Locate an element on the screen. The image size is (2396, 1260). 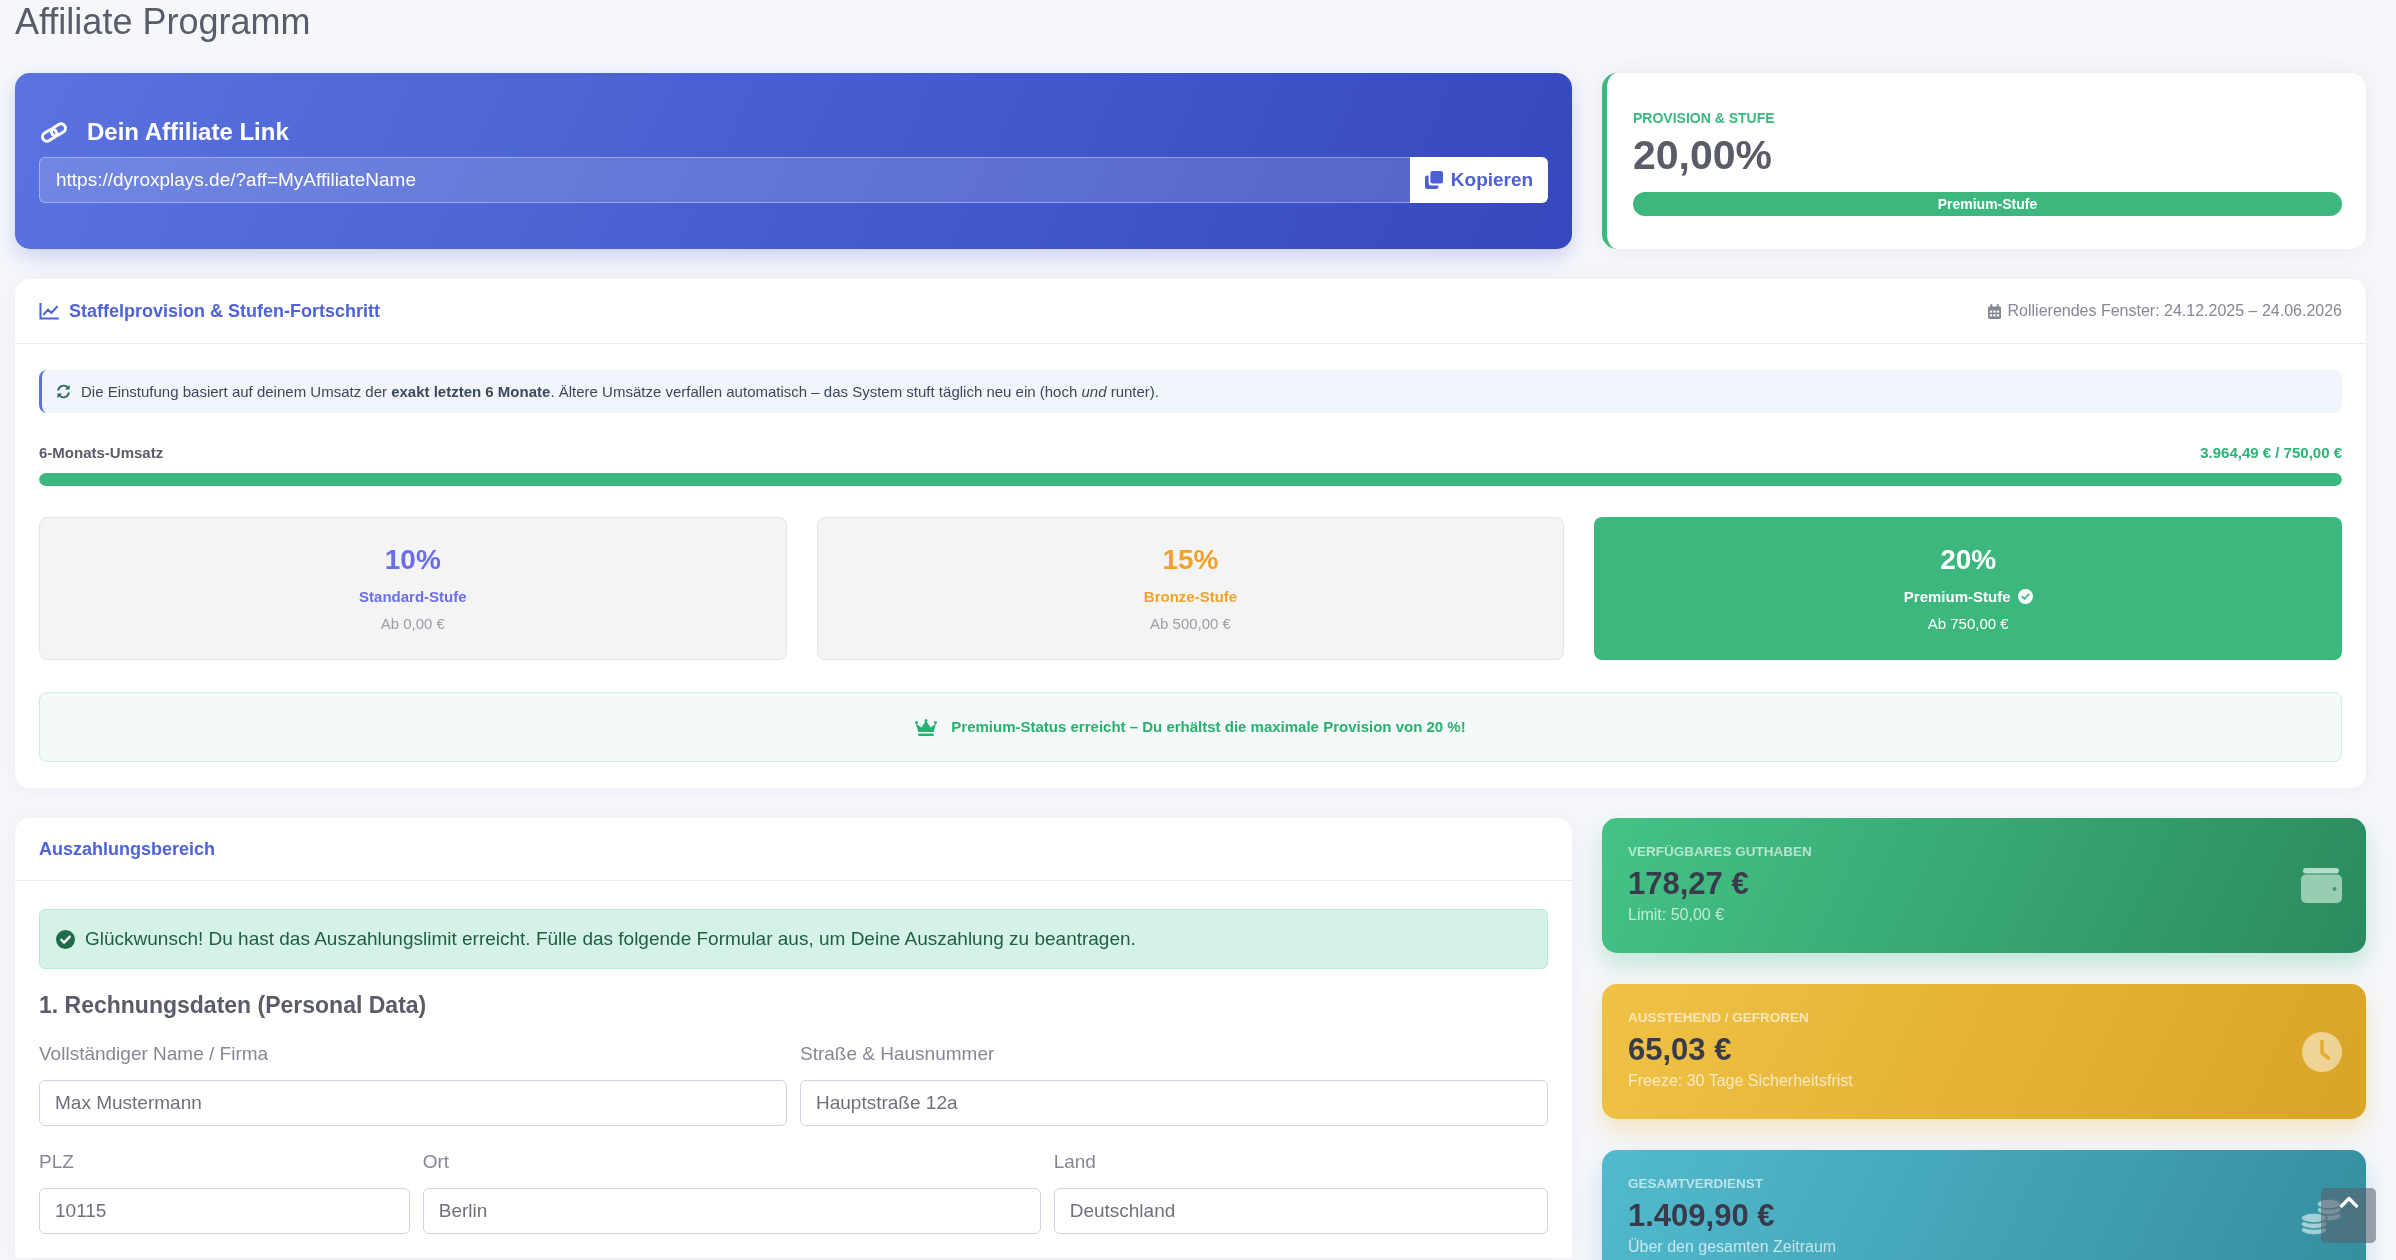
crown-icon is located at coordinates (926, 727).